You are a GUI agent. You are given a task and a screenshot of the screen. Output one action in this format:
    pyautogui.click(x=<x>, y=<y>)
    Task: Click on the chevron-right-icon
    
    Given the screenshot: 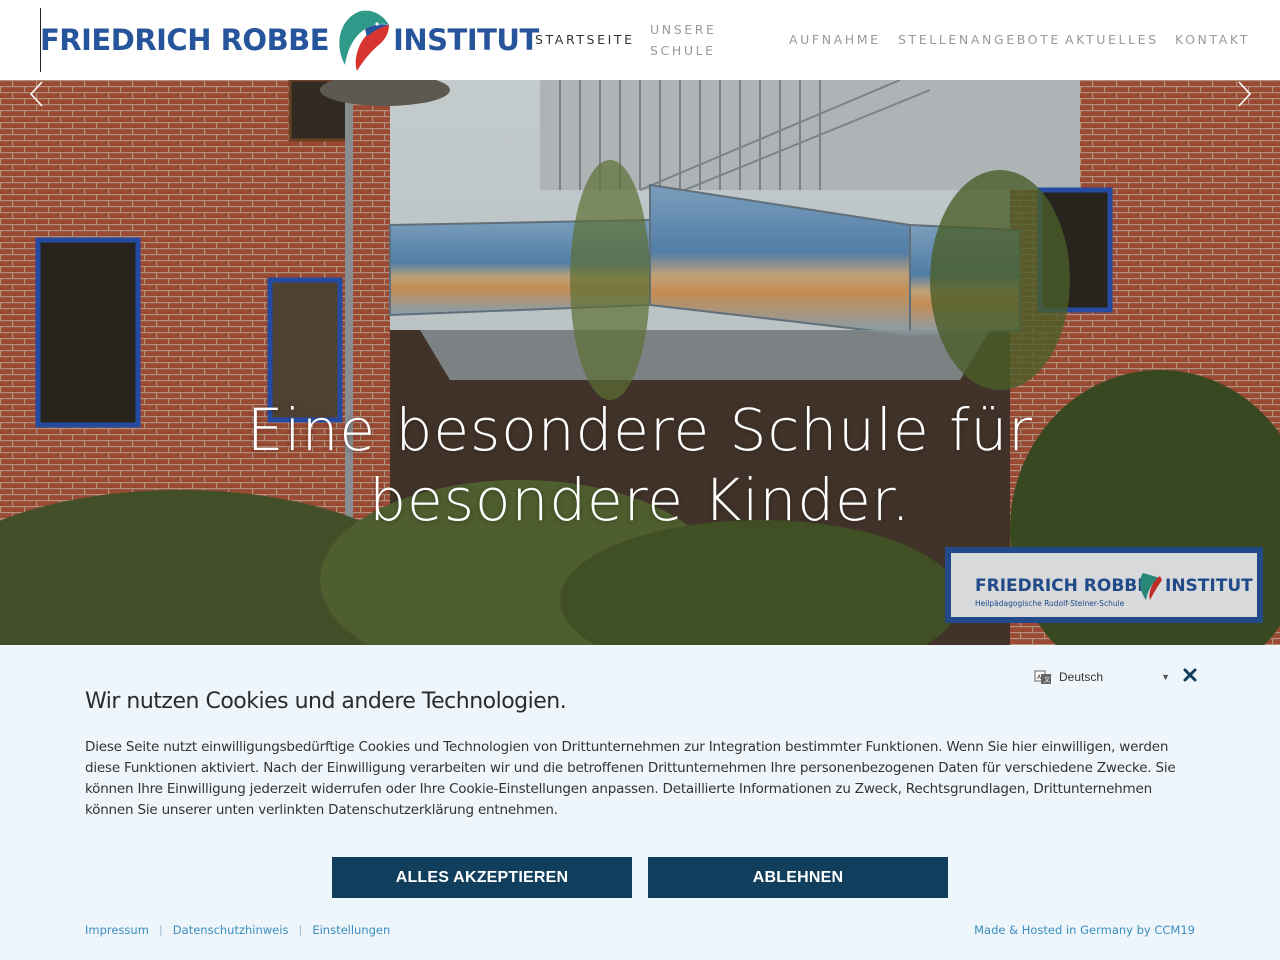 What is the action you would take?
    pyautogui.click(x=1244, y=94)
    